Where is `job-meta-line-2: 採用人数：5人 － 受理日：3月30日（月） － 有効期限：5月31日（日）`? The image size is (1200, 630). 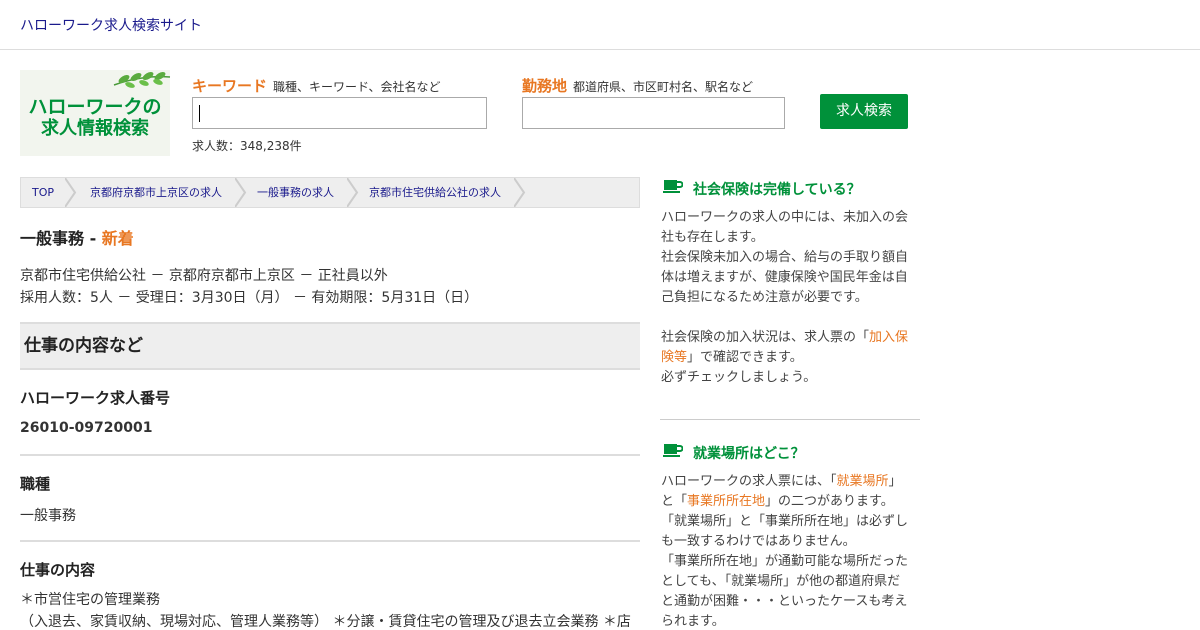 job-meta-line-2: 採用人数：5人 － 受理日：3月30日（月） － 有効期限：5月31日（日） is located at coordinates (249, 298).